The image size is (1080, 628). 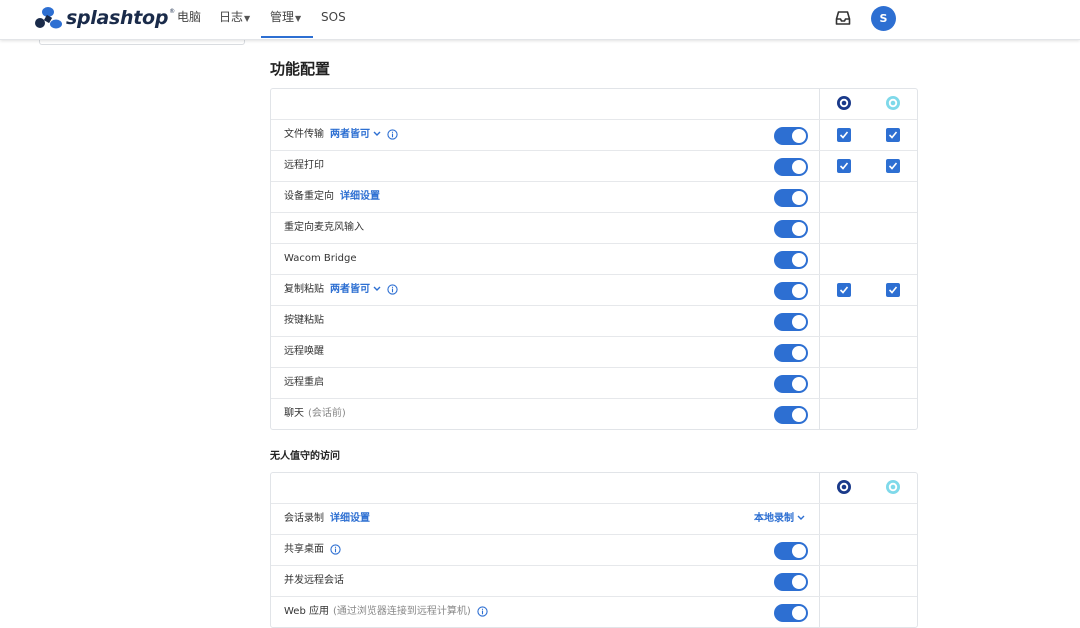 I want to click on nav-logs: 日志▼, so click(x=234, y=19).